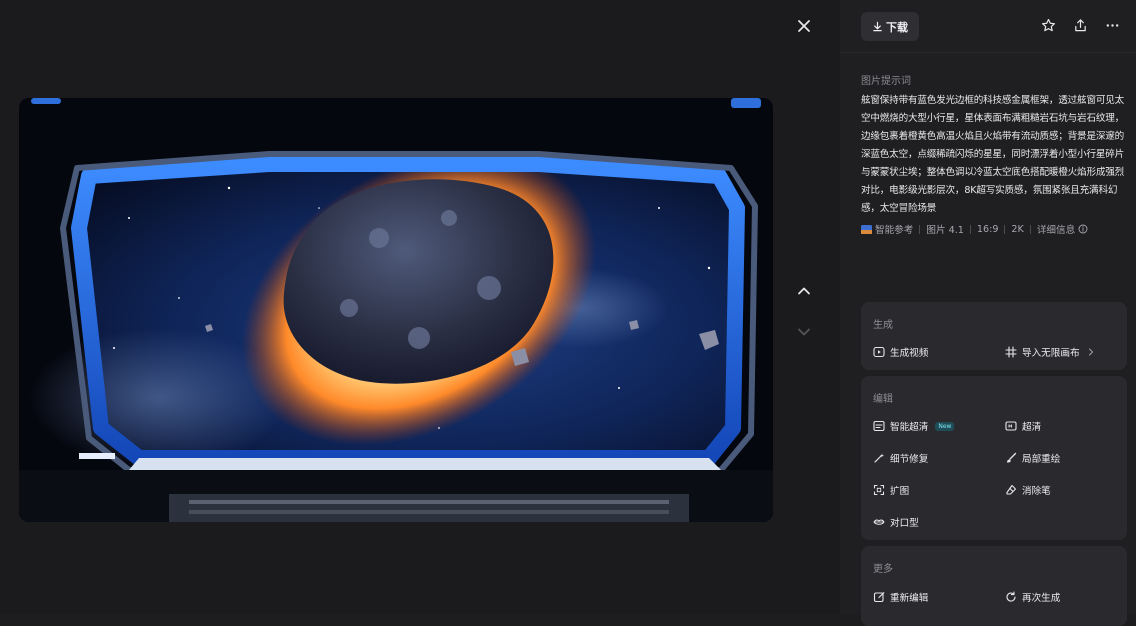 The width and height of the screenshot is (1136, 626). I want to click on smart-hd-button: 智能超清 New, so click(914, 426).